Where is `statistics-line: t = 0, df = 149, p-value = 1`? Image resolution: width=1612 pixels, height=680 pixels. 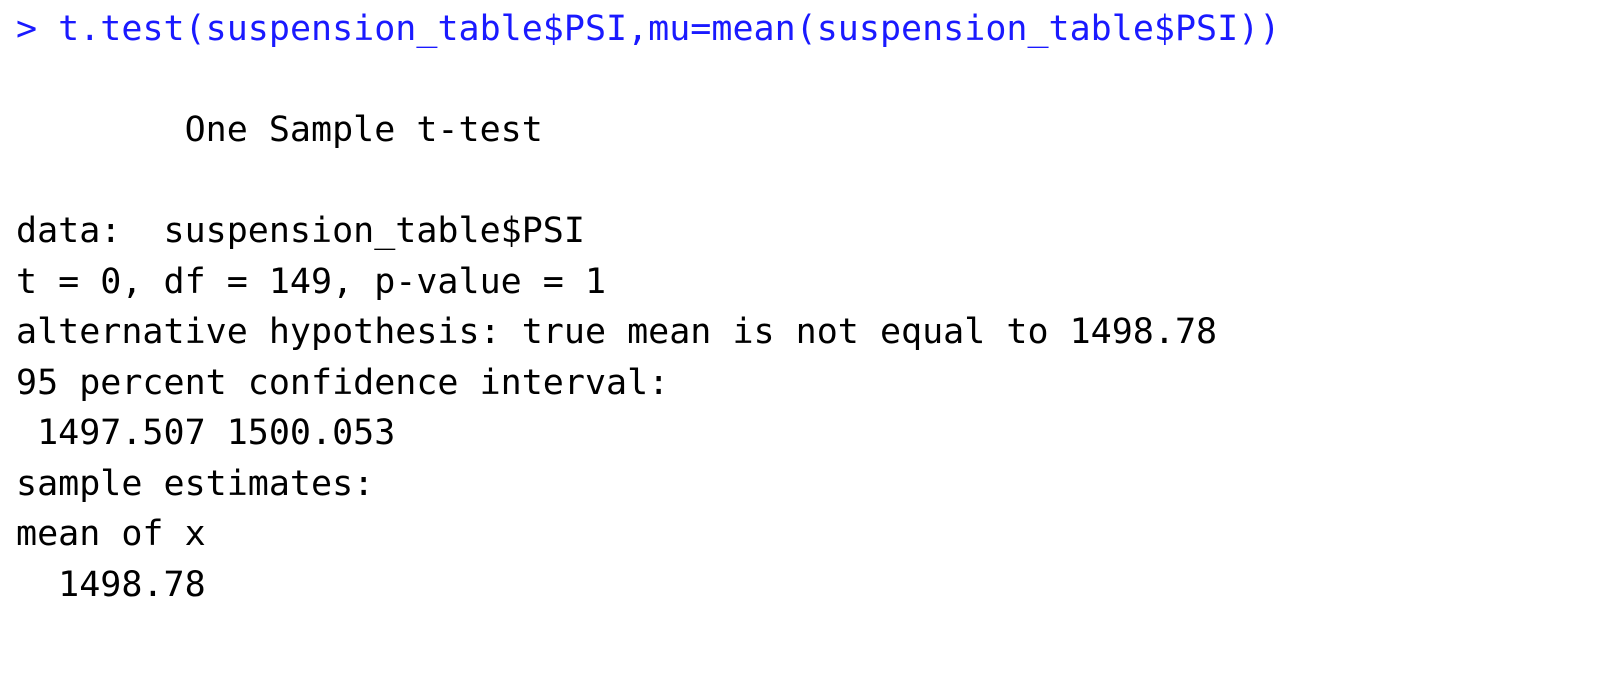 statistics-line: t = 0, df = 149, p-value = 1 is located at coordinates (311, 281).